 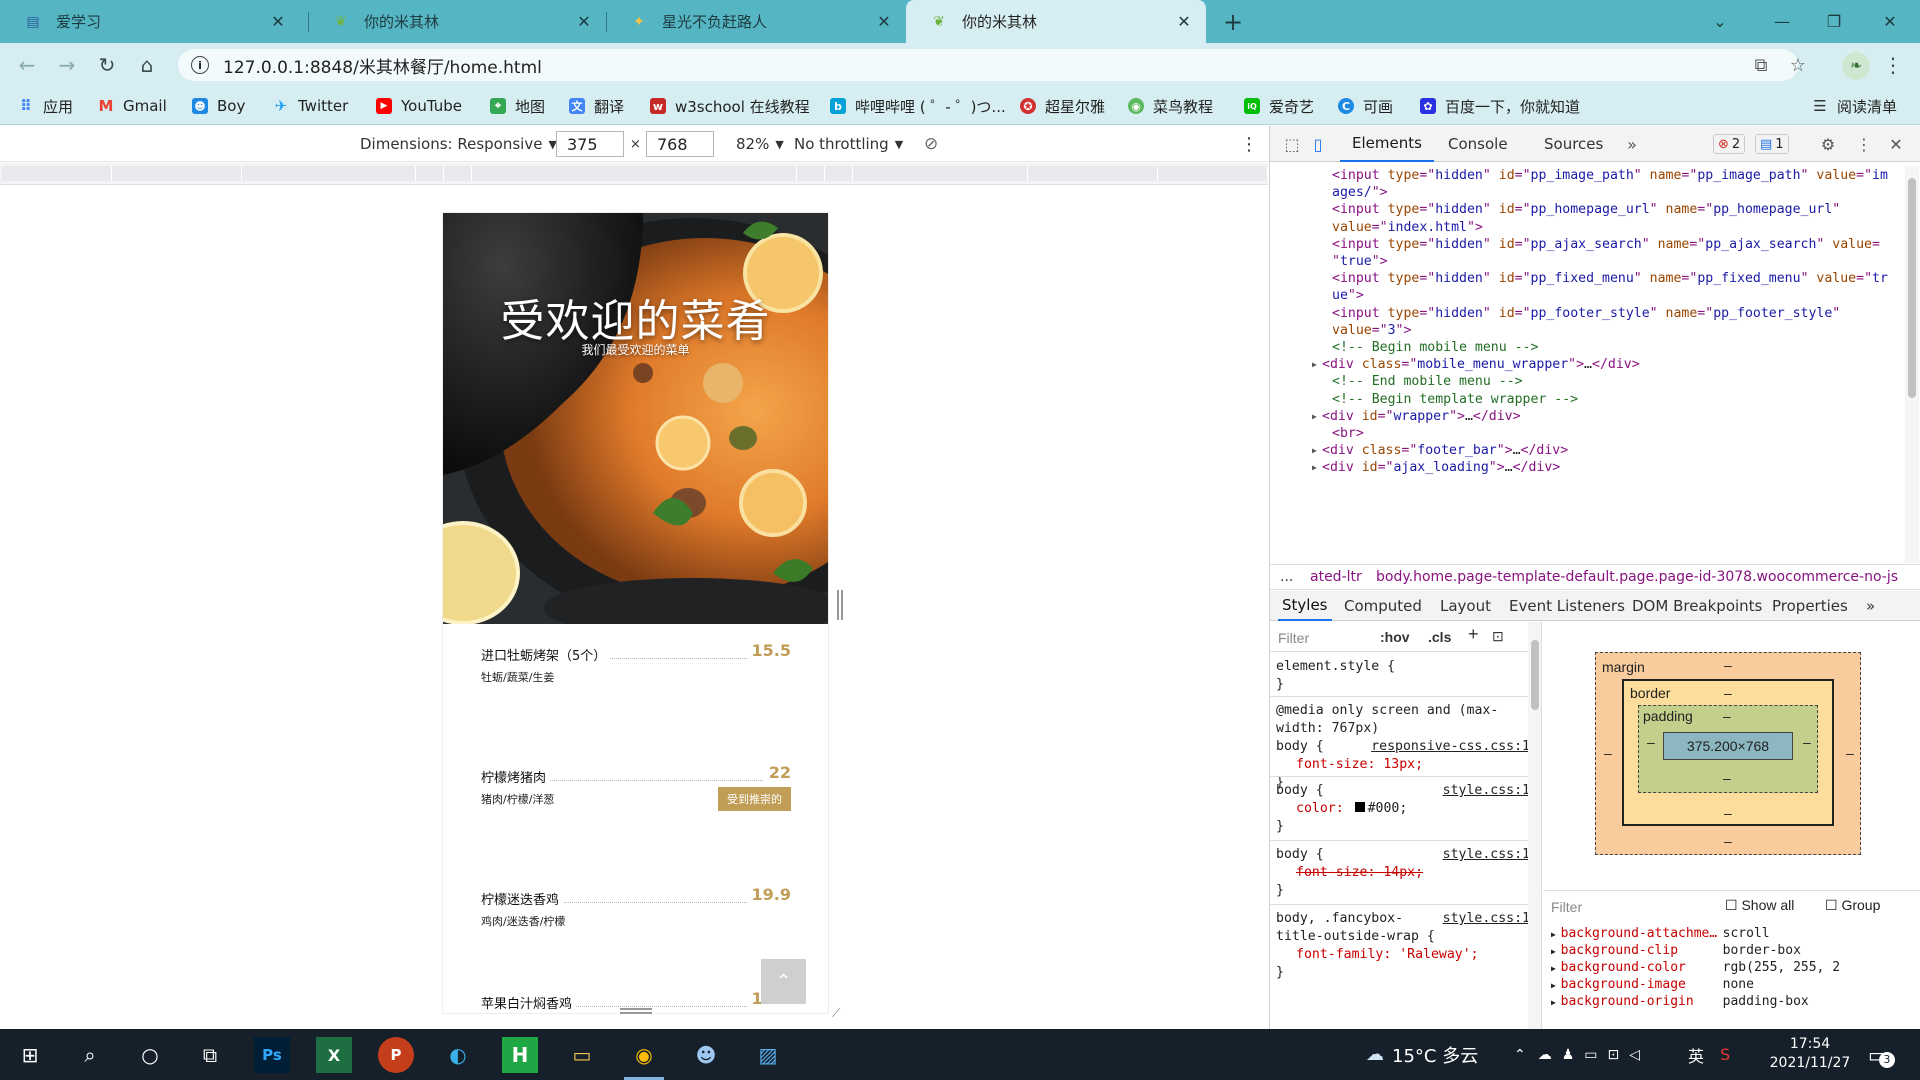 I want to click on bookmark-item: ✿ 百度一下，你就知道, so click(x=1500, y=106).